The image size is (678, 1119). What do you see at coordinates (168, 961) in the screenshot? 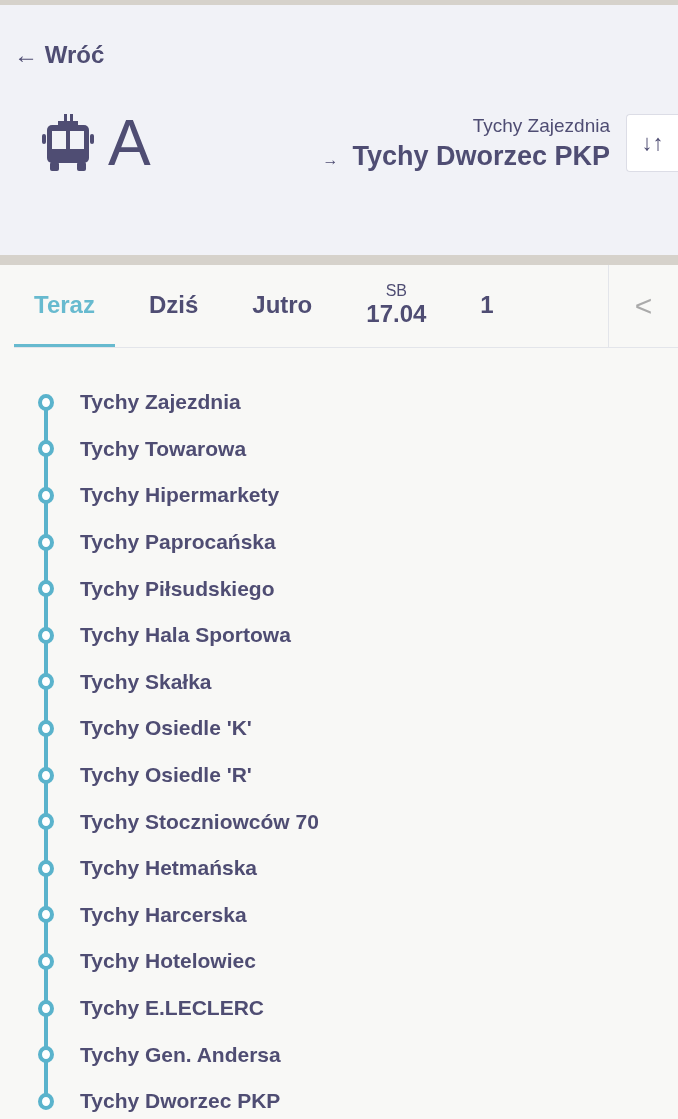
I see `stop-name: Tychy Hotelowiec` at bounding box center [168, 961].